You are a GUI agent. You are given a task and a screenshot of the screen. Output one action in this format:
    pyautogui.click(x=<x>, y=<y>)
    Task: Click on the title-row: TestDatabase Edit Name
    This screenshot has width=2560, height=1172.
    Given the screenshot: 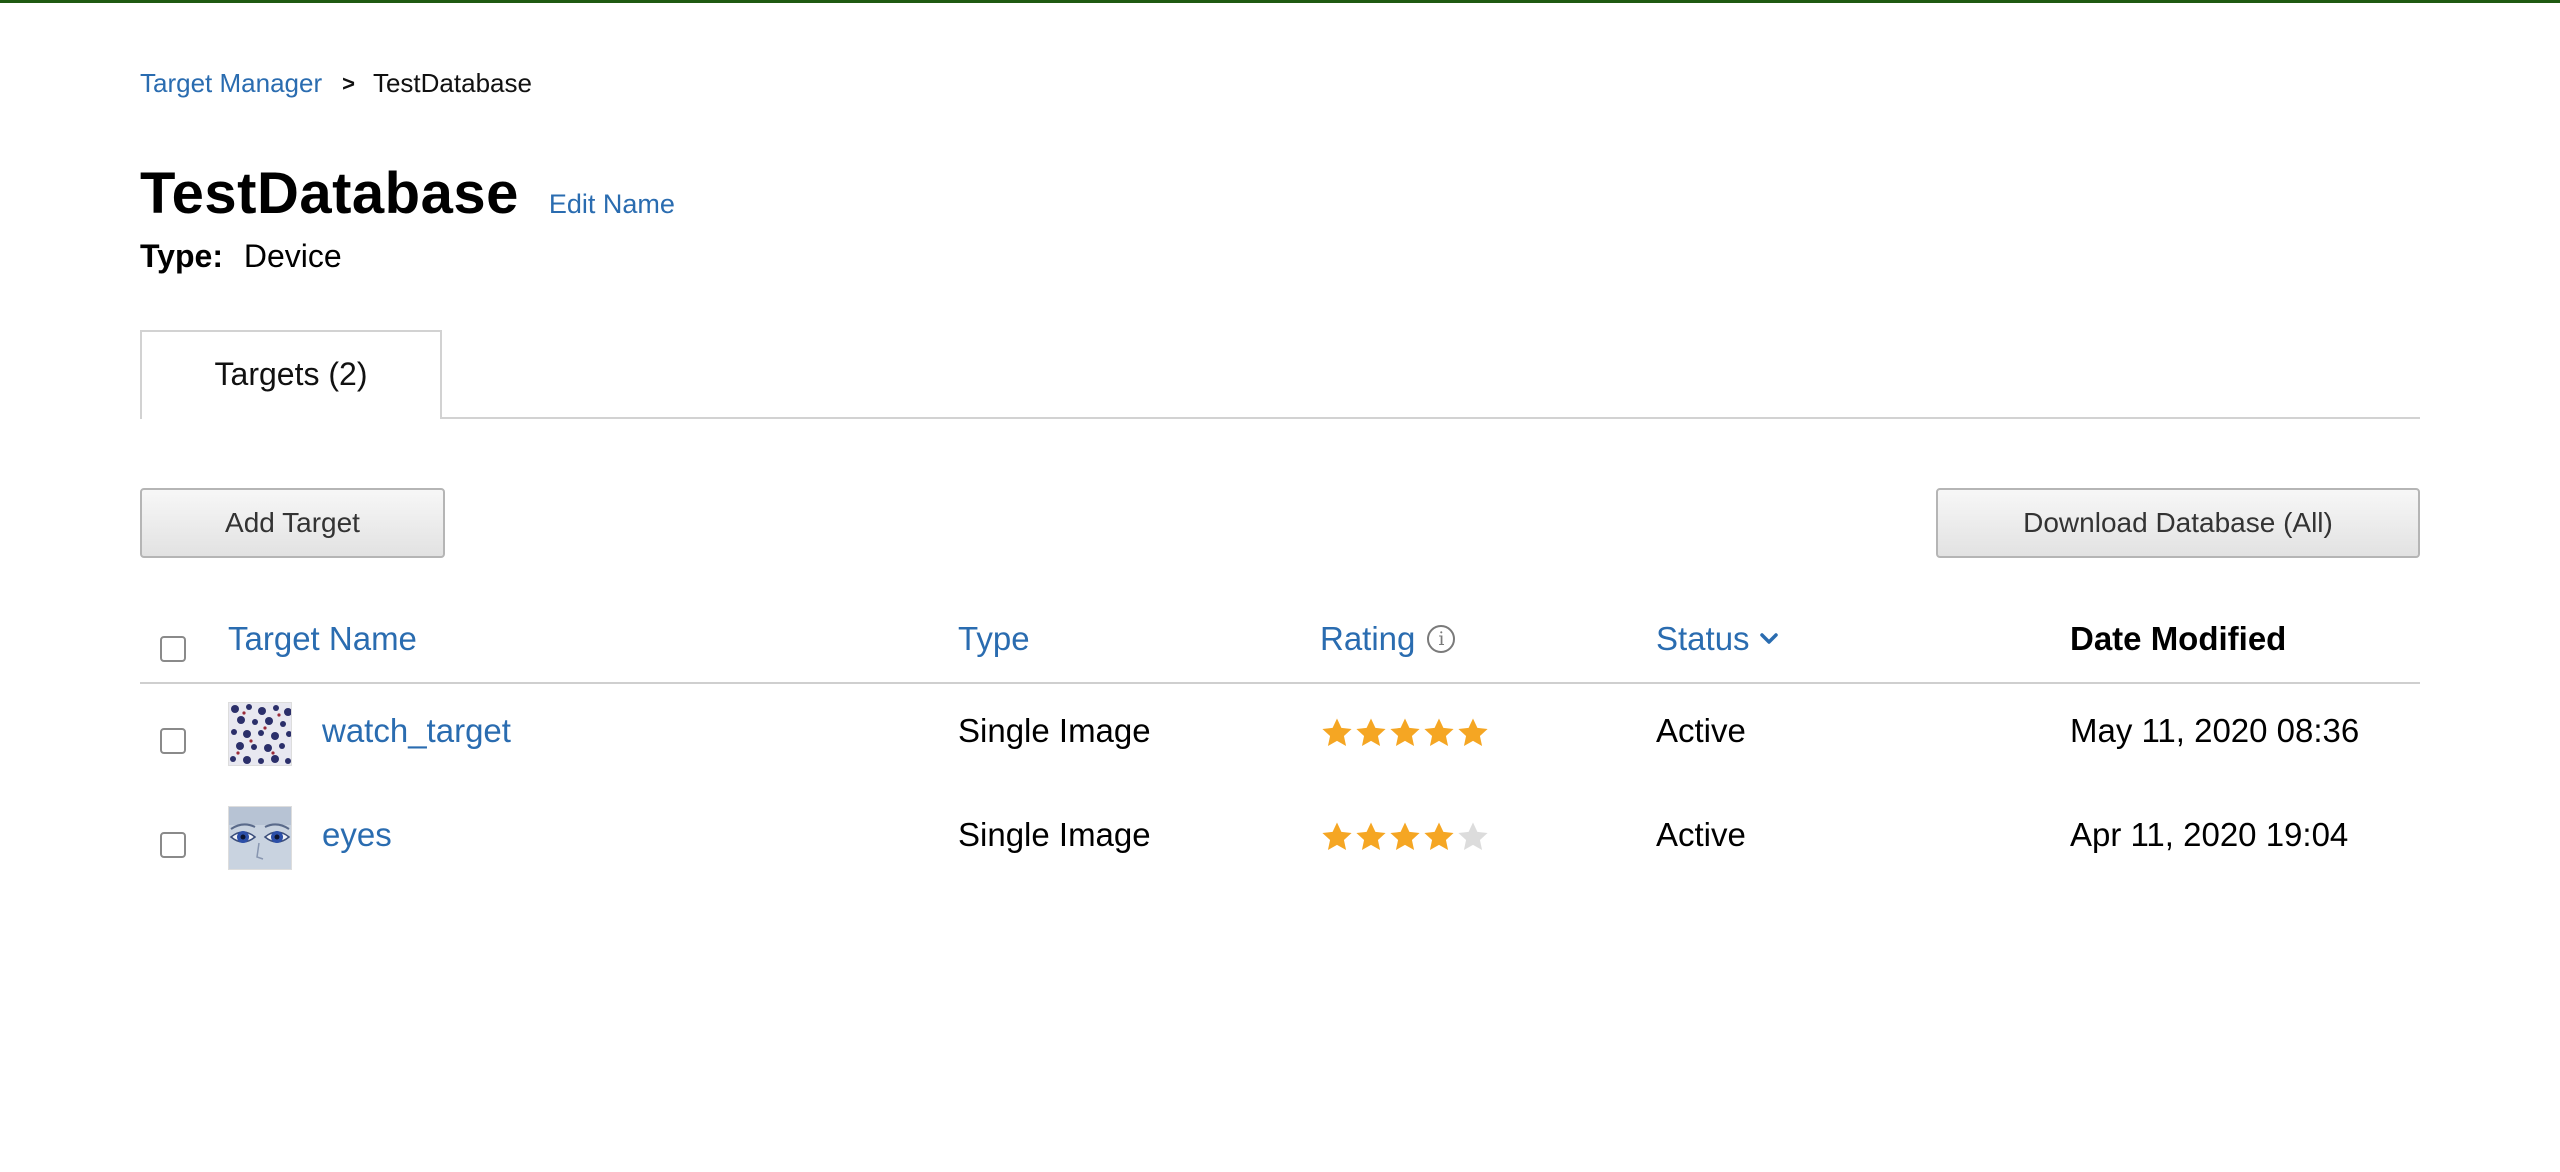 What is the action you would take?
    pyautogui.click(x=407, y=193)
    